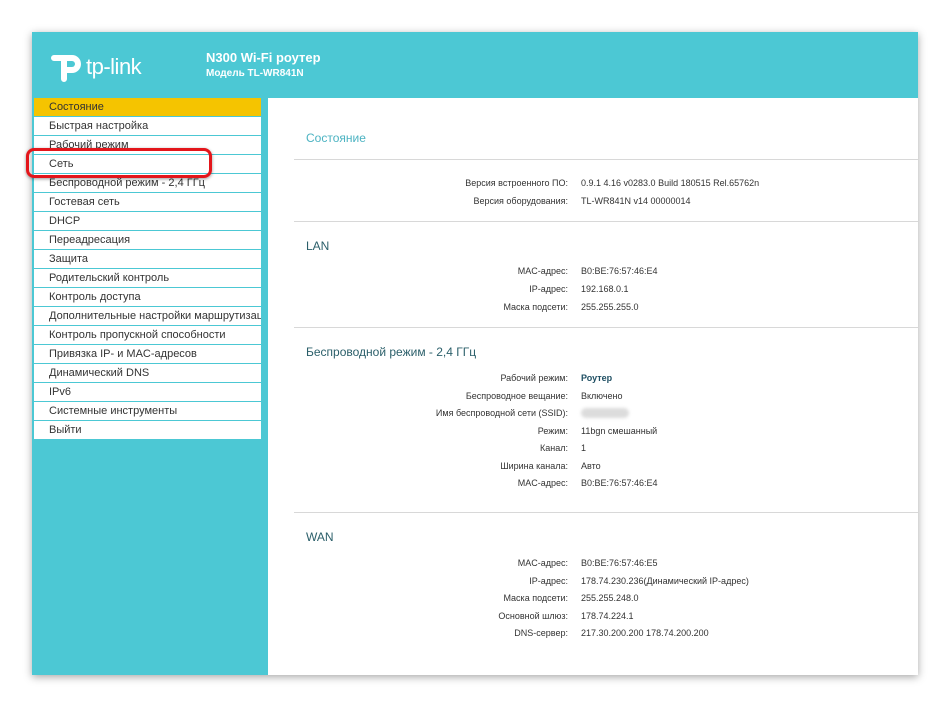  What do you see at coordinates (597, 378) in the screenshot?
I see `wireless-mode-value: Роутер` at bounding box center [597, 378].